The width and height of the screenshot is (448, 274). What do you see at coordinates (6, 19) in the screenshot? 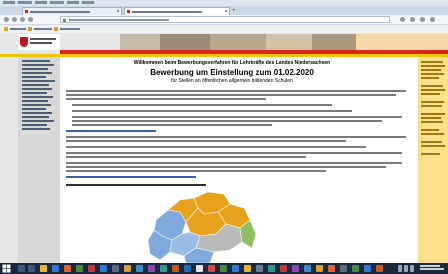
I see `back-icon` at bounding box center [6, 19].